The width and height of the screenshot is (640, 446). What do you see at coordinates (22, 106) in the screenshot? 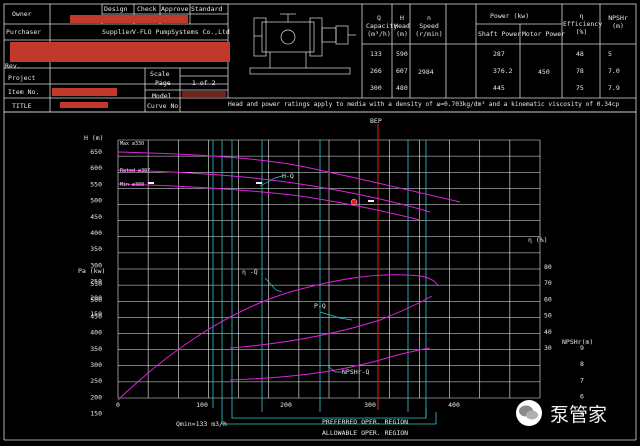
I see `title-label: TITLE` at bounding box center [22, 106].